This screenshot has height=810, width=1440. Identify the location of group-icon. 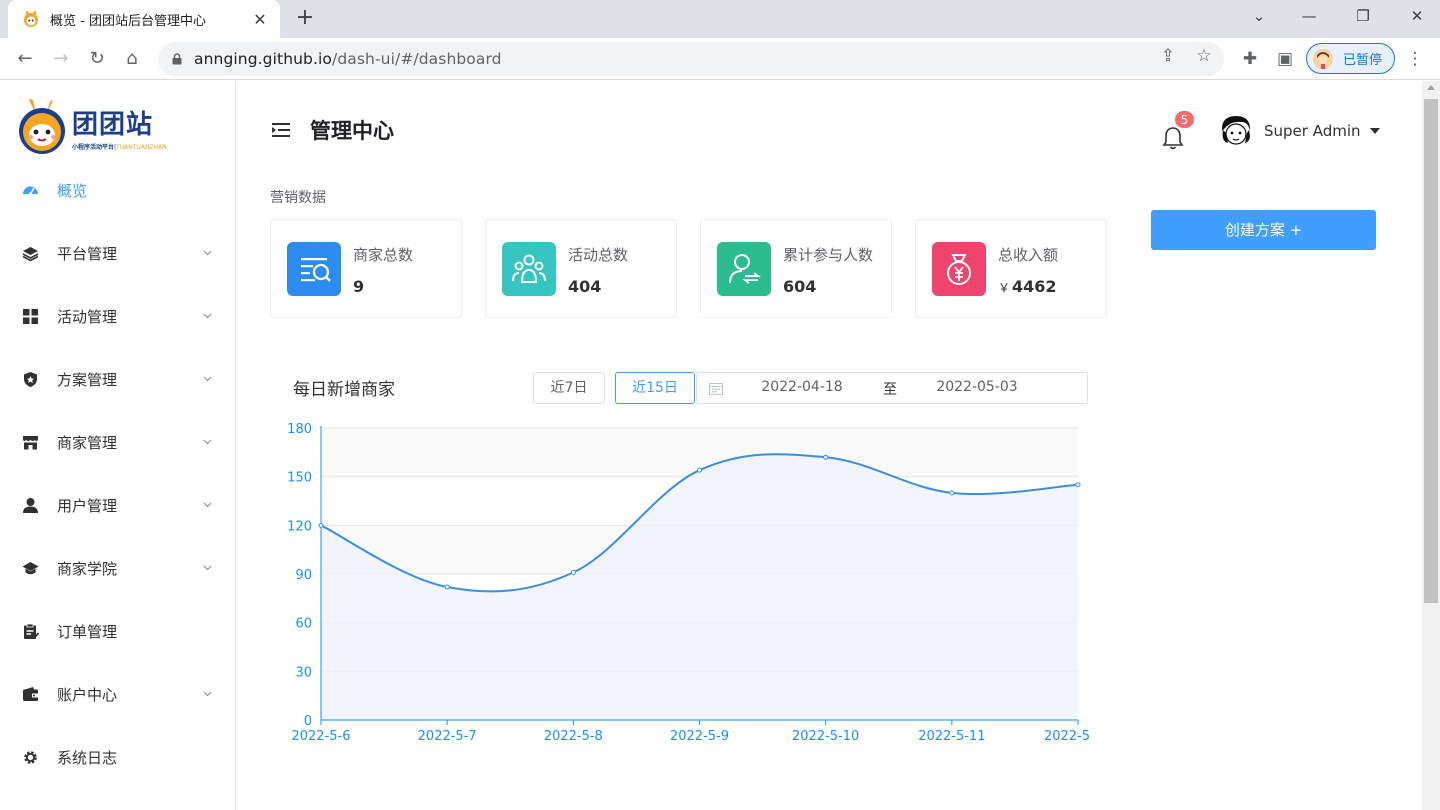
(529, 269).